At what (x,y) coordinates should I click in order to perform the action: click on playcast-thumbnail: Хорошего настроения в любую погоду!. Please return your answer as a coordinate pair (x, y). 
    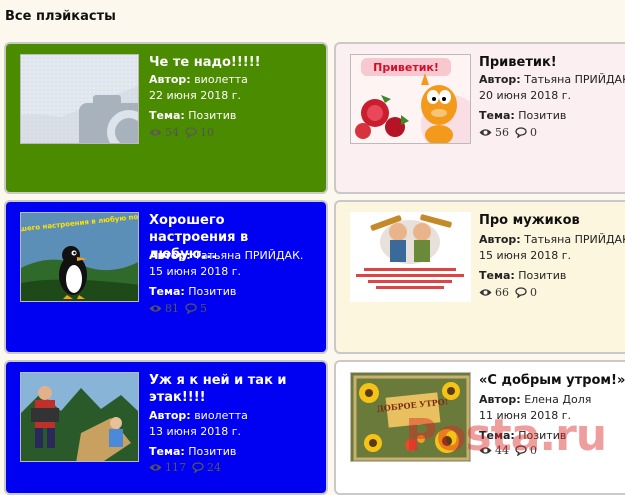
    Looking at the image, I should click on (79, 257).